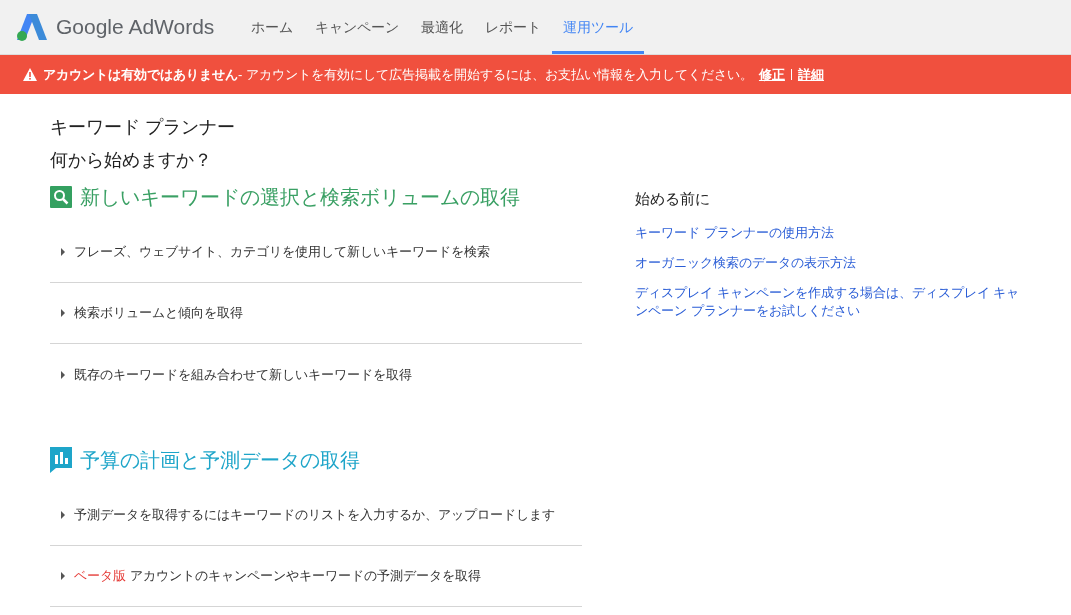  I want to click on option-text: 既存のキーワードを組み合わせて新しいキーワードを取得, so click(243, 374).